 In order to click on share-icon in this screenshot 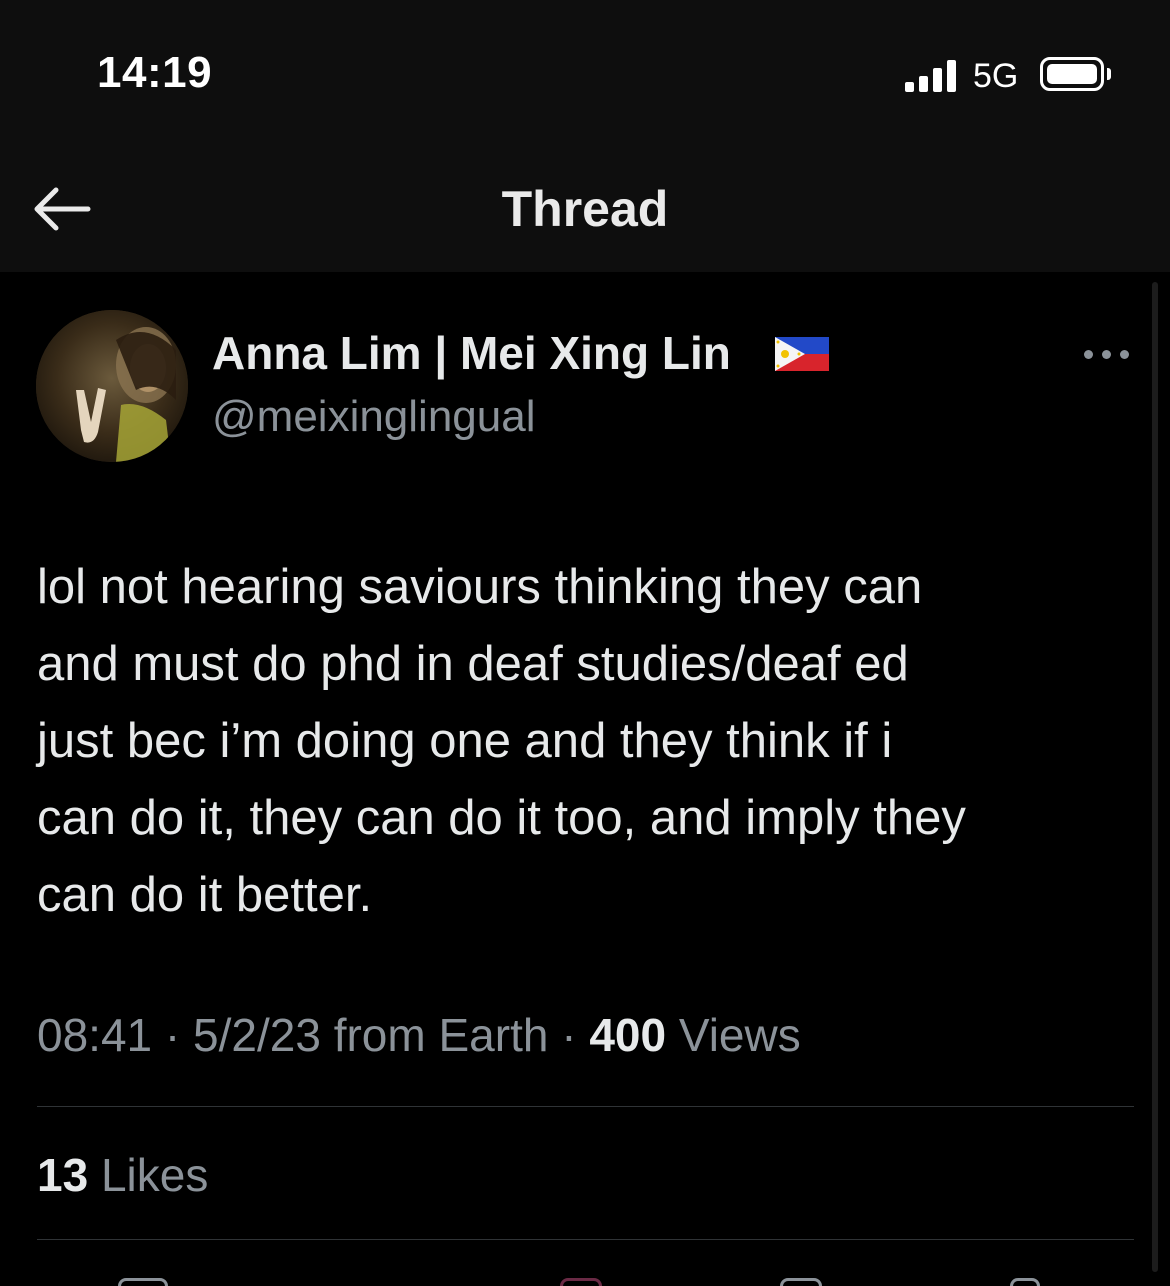, I will do `click(1025, 1282)`.